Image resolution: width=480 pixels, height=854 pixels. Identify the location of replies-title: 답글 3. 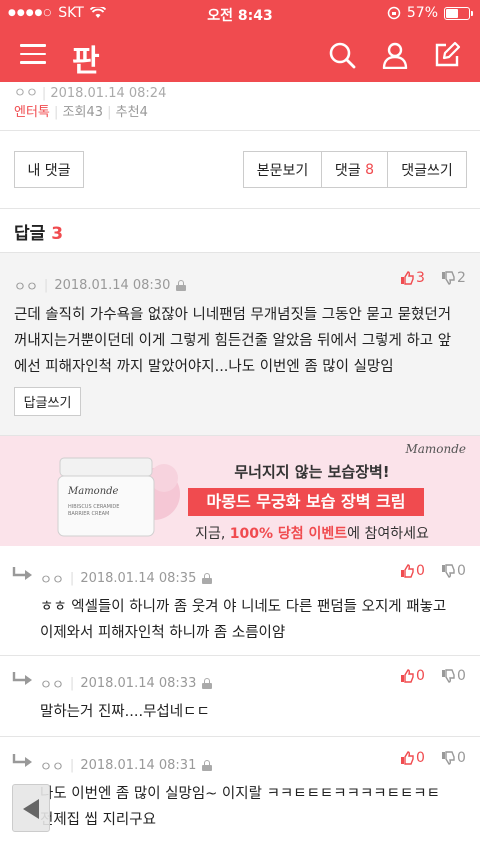
(39, 234).